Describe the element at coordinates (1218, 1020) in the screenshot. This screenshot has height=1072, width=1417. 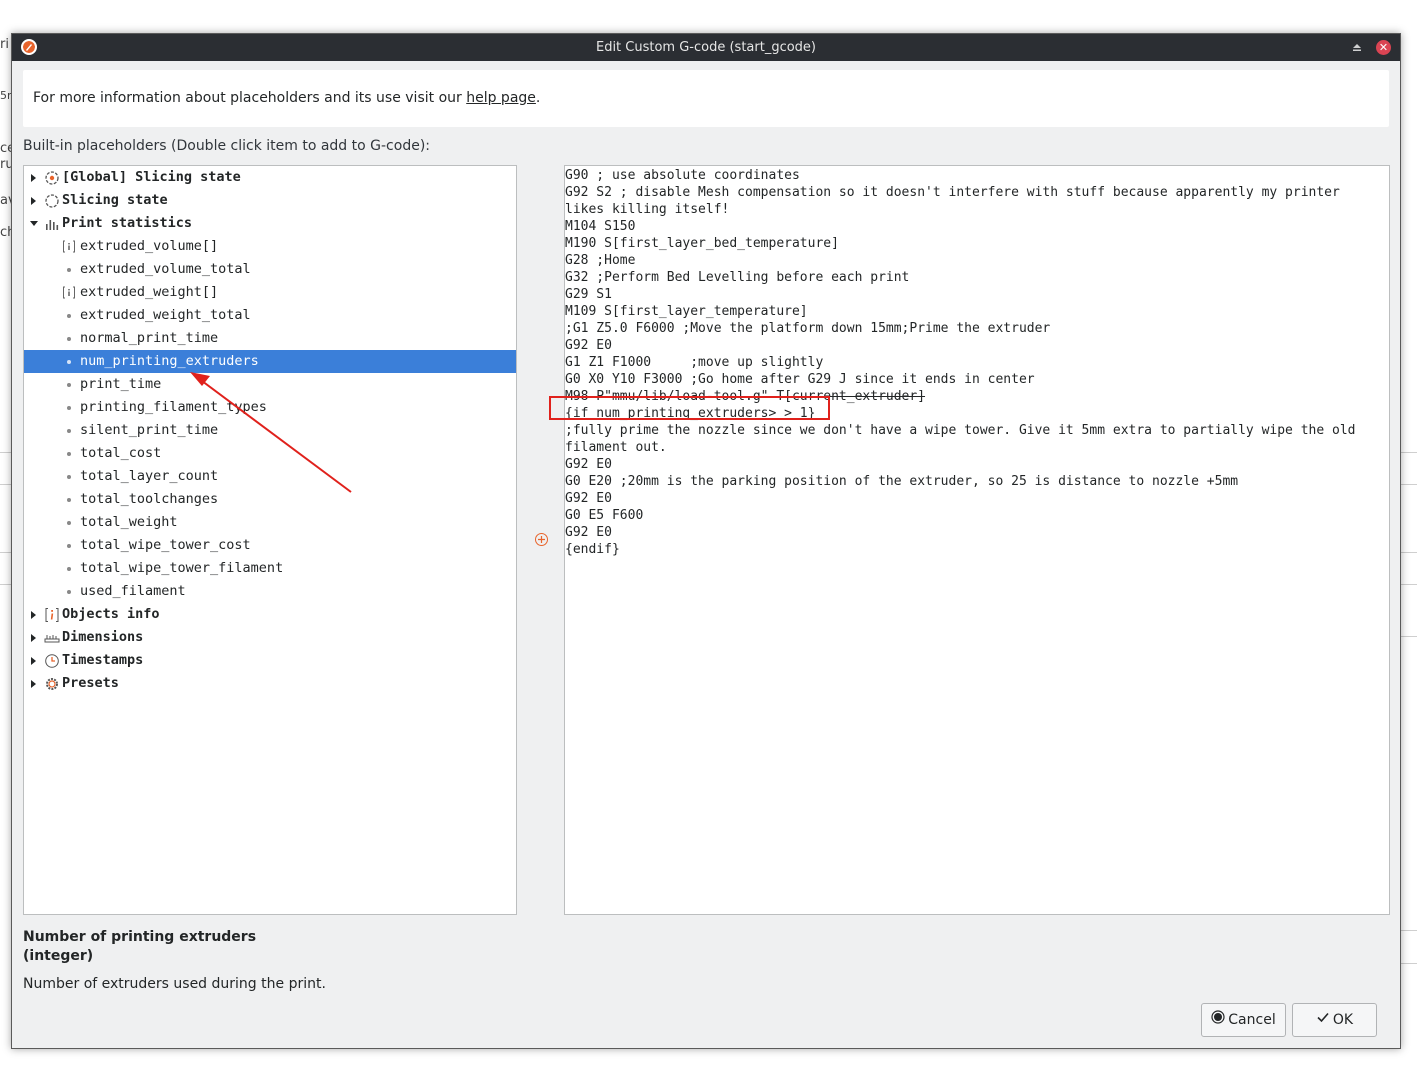
I see `cancel-icon` at that location.